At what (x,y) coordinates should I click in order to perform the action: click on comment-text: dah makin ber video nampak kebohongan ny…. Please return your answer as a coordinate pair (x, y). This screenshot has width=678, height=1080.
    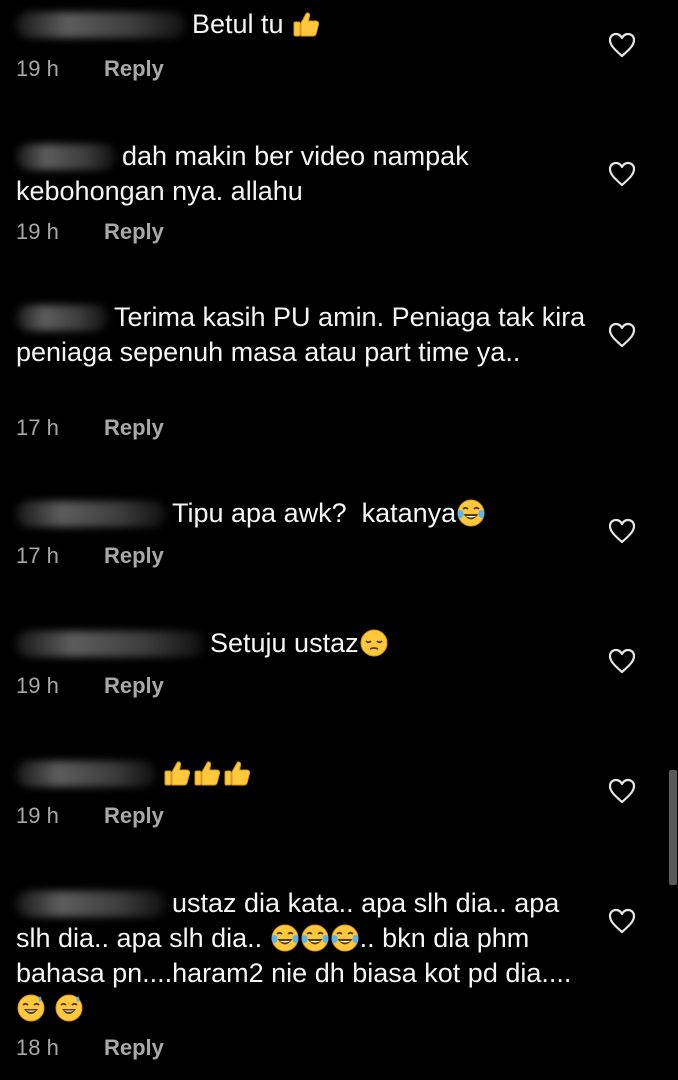
    Looking at the image, I should click on (242, 173).